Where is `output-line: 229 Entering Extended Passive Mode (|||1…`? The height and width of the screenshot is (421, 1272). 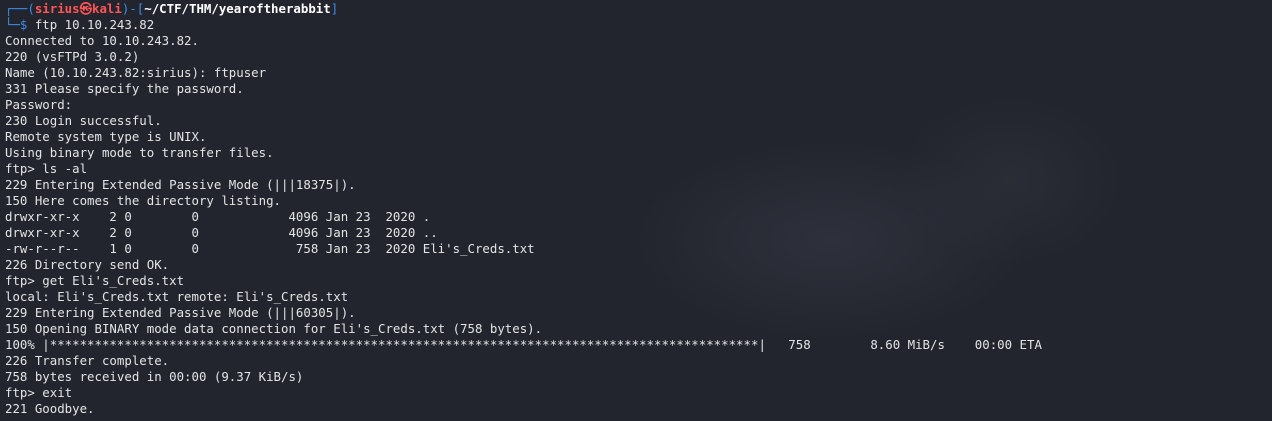 output-line: 229 Entering Extended Passive Mode (|||1… is located at coordinates (180, 184).